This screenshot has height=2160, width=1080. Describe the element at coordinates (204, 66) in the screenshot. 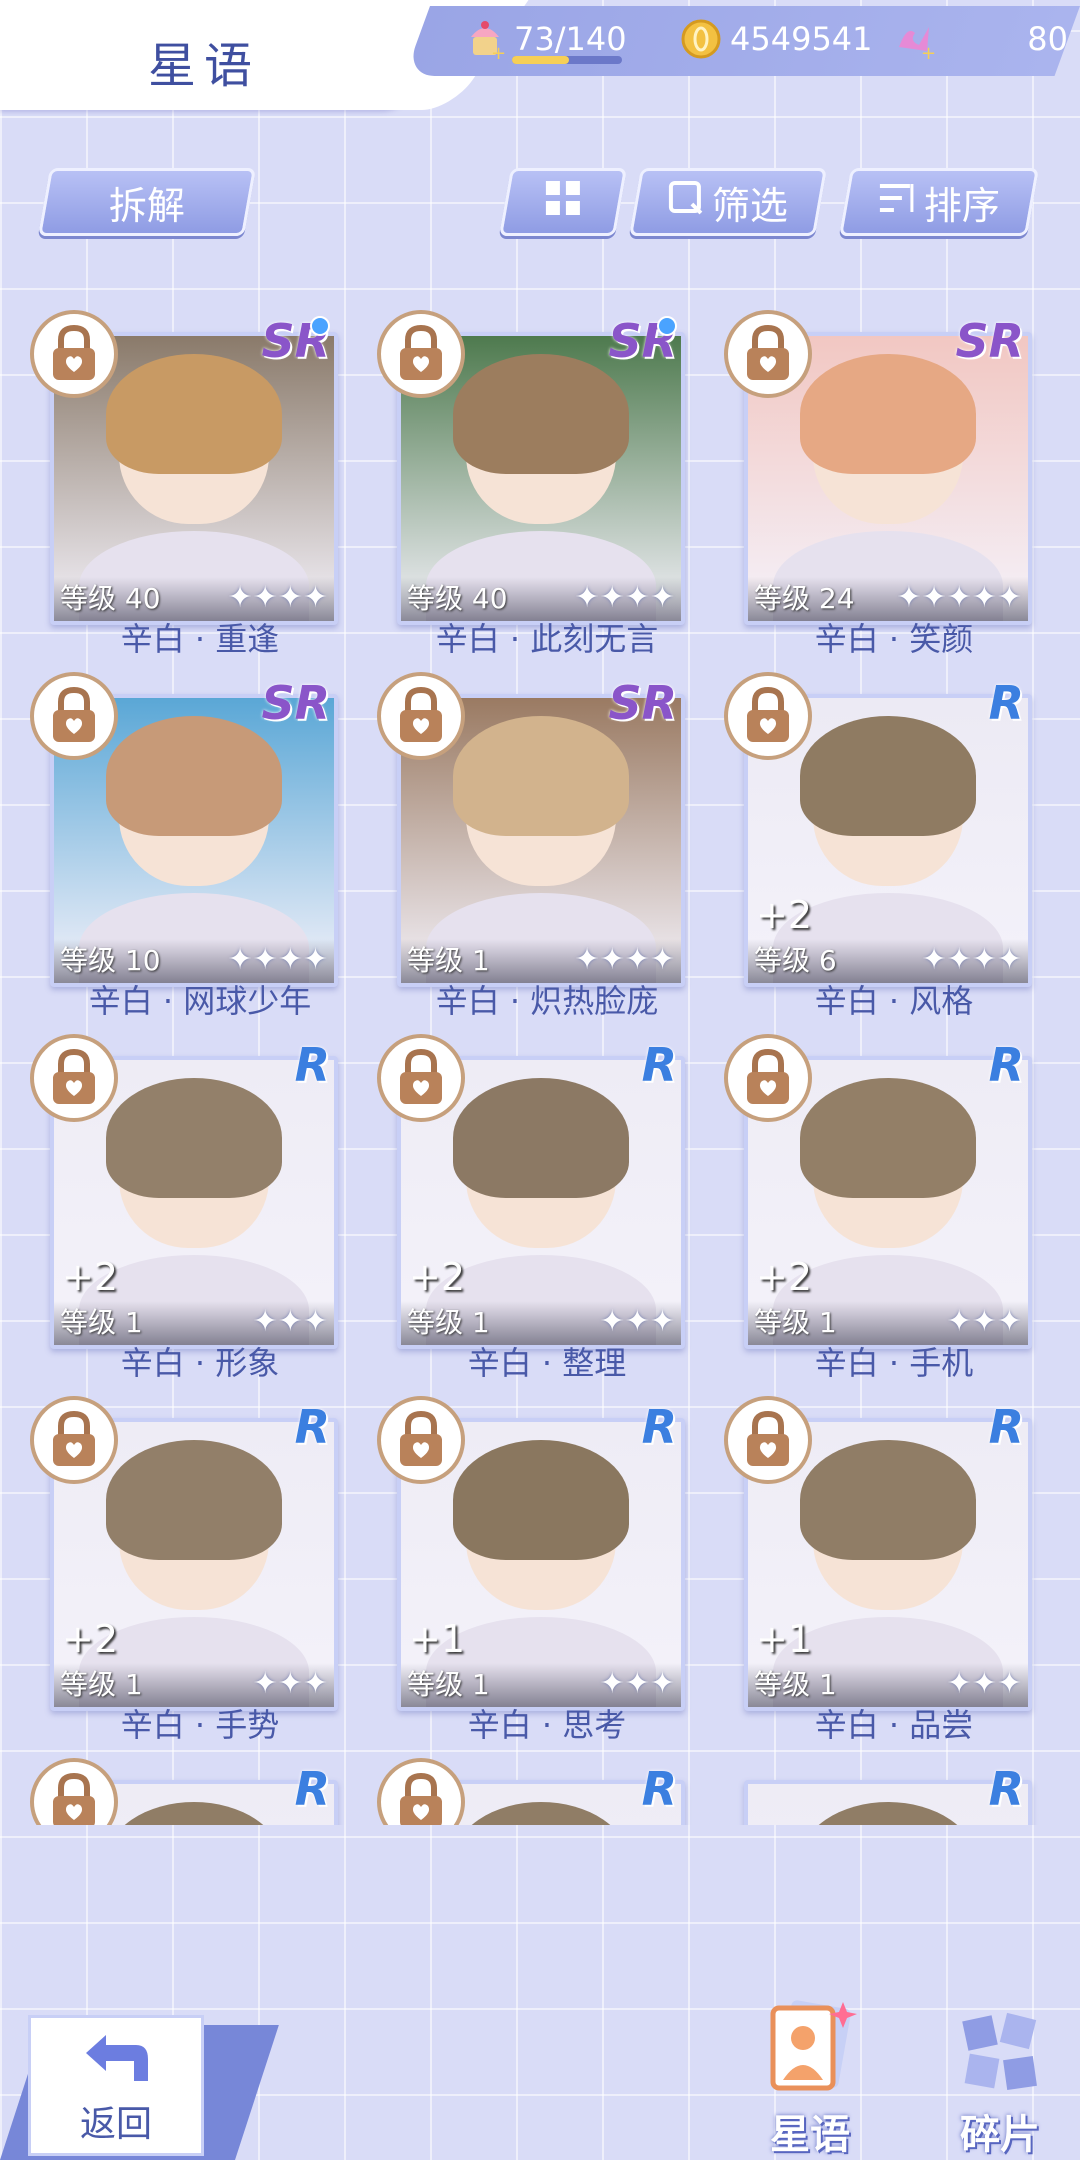

I see `page-title: 星语` at that location.